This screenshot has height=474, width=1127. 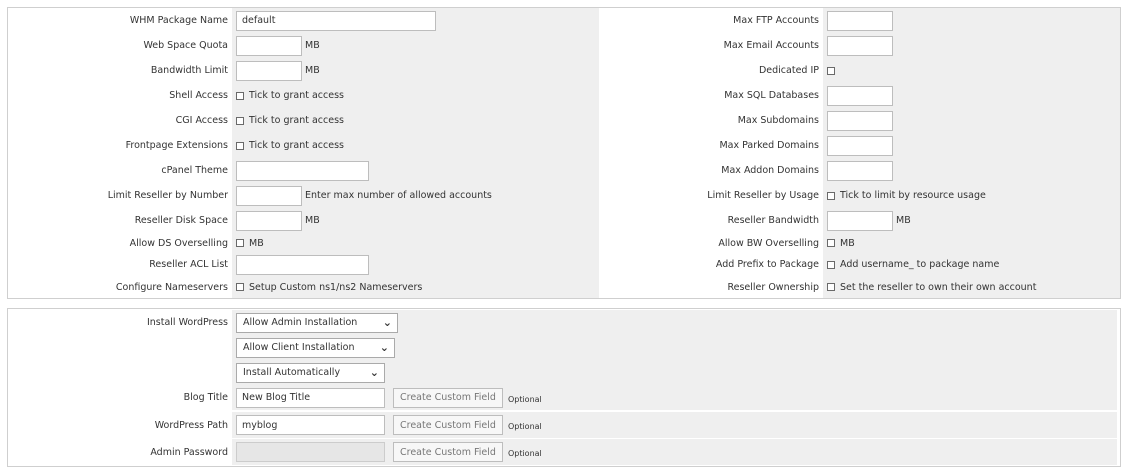 What do you see at coordinates (674, 322) in the screenshot?
I see `install-admin-field: Allow Admin Installation ⌄` at bounding box center [674, 322].